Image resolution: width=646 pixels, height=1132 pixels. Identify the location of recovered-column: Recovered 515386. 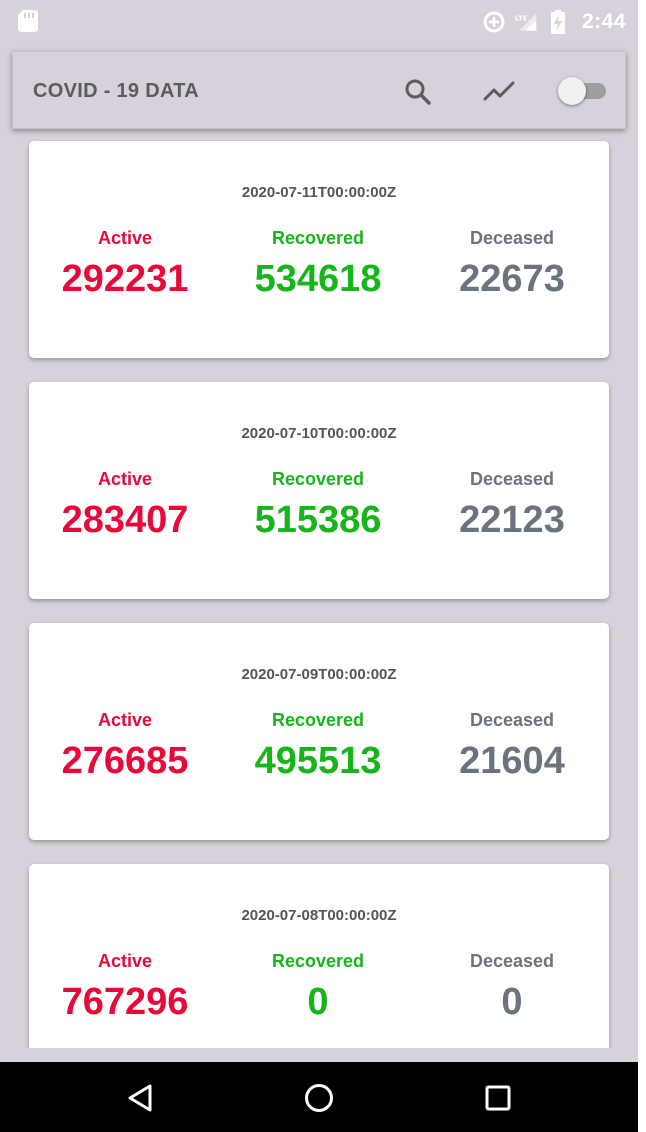
(318, 505).